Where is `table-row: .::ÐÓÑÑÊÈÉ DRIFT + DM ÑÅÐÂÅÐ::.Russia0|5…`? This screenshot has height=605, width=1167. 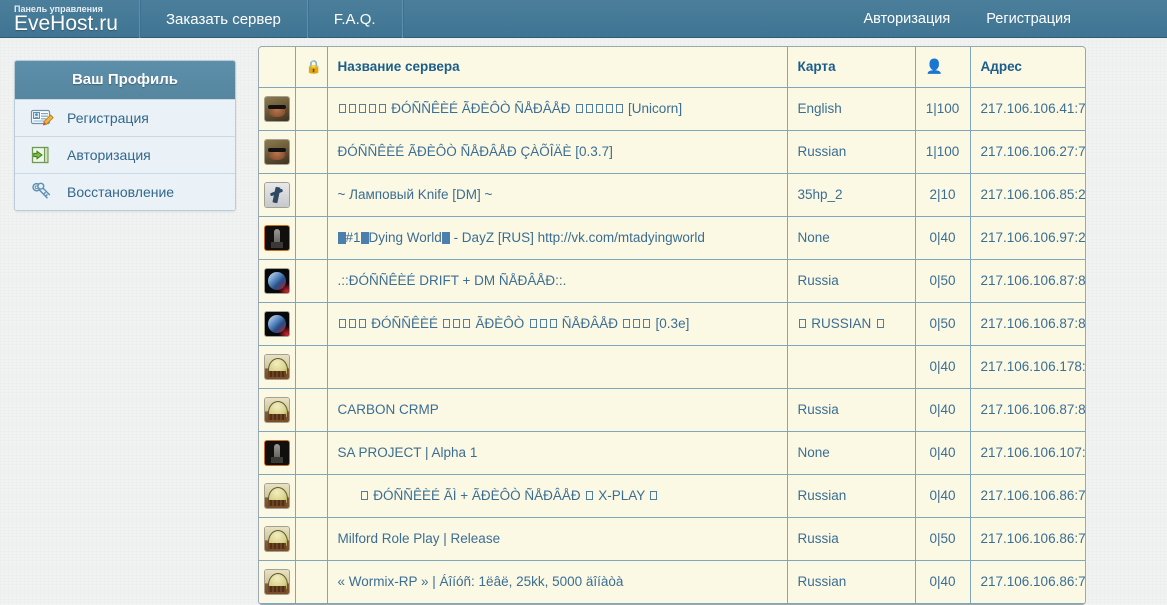
table-row: .::ÐÓÑÑÊÈÉ DRIFT + DM ÑÅÐÂÅÐ::.Russia0|5… is located at coordinates (672, 280).